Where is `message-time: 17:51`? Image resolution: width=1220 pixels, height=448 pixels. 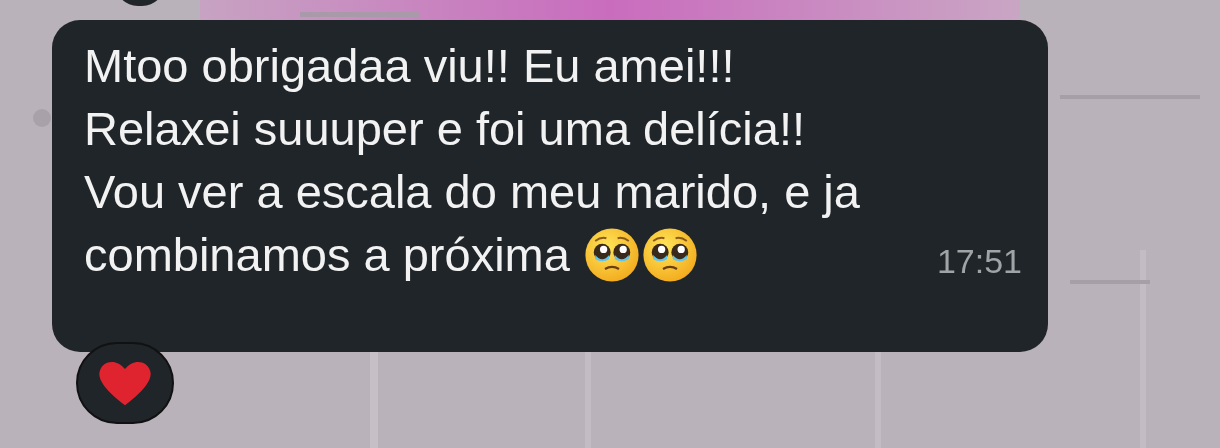 message-time: 17:51 is located at coordinates (979, 261).